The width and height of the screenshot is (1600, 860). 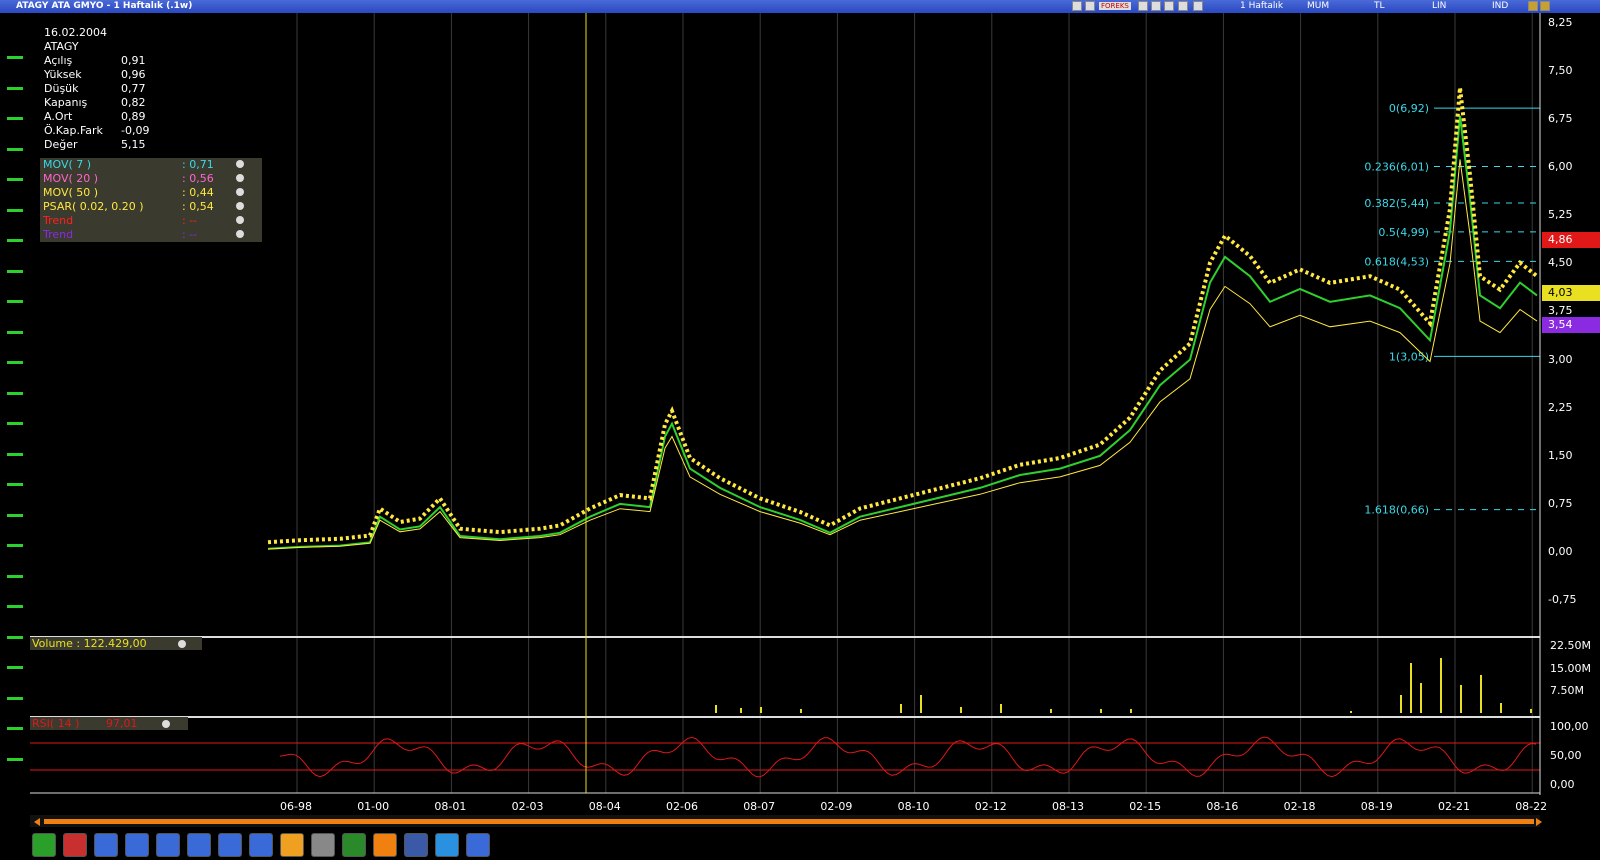 I want to click on fibonacci-level-label: 0.382(5,44), so click(x=1396, y=203).